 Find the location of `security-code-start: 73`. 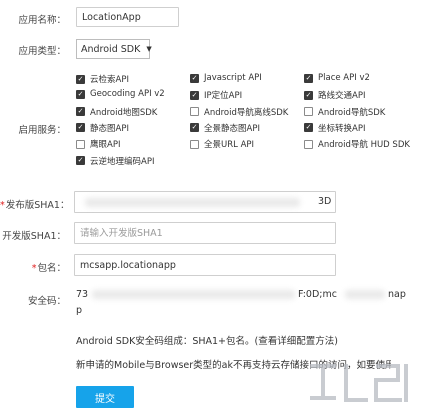

security-code-start: 73 is located at coordinates (82, 294).